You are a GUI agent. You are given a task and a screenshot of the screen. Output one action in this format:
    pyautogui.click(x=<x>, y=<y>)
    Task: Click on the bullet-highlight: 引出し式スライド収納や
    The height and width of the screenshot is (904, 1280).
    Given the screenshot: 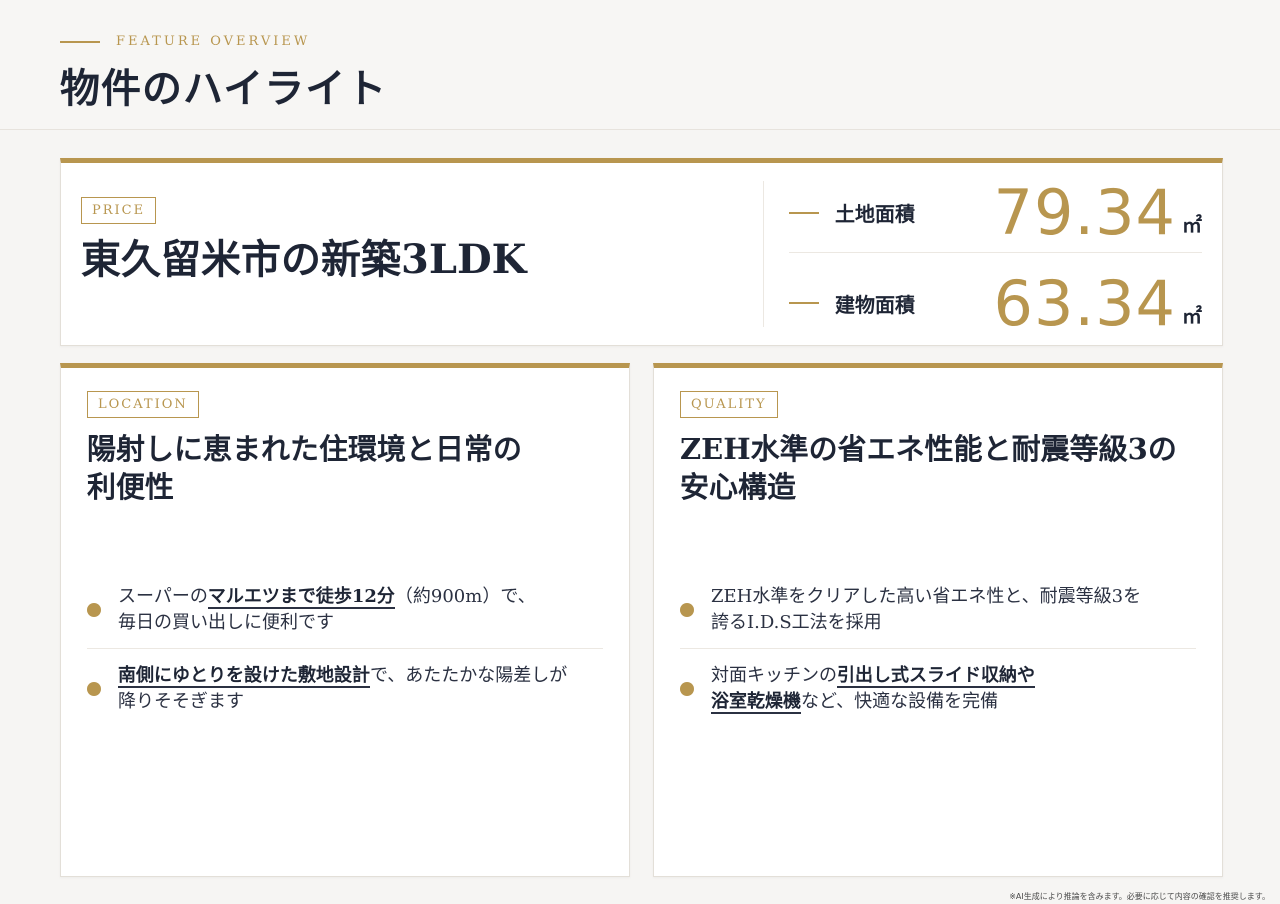 What is the action you would take?
    pyautogui.click(x=936, y=676)
    